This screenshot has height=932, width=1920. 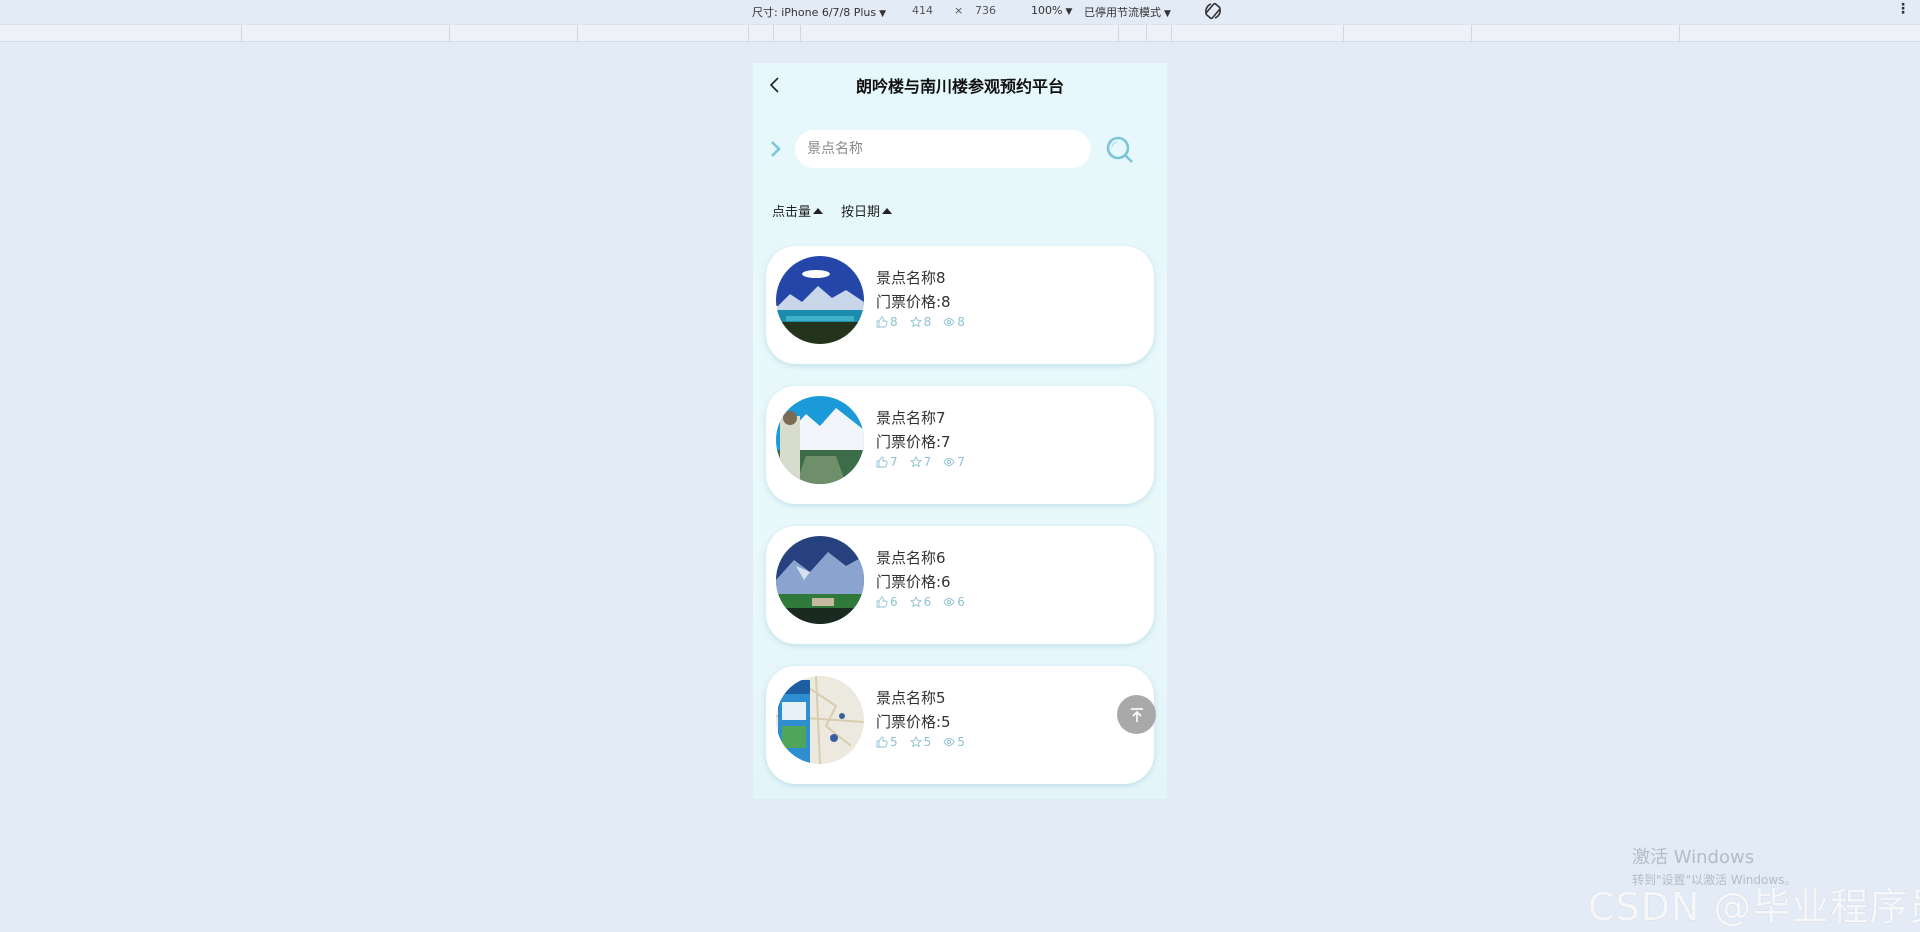 I want to click on likes-stat: 5, so click(x=887, y=742).